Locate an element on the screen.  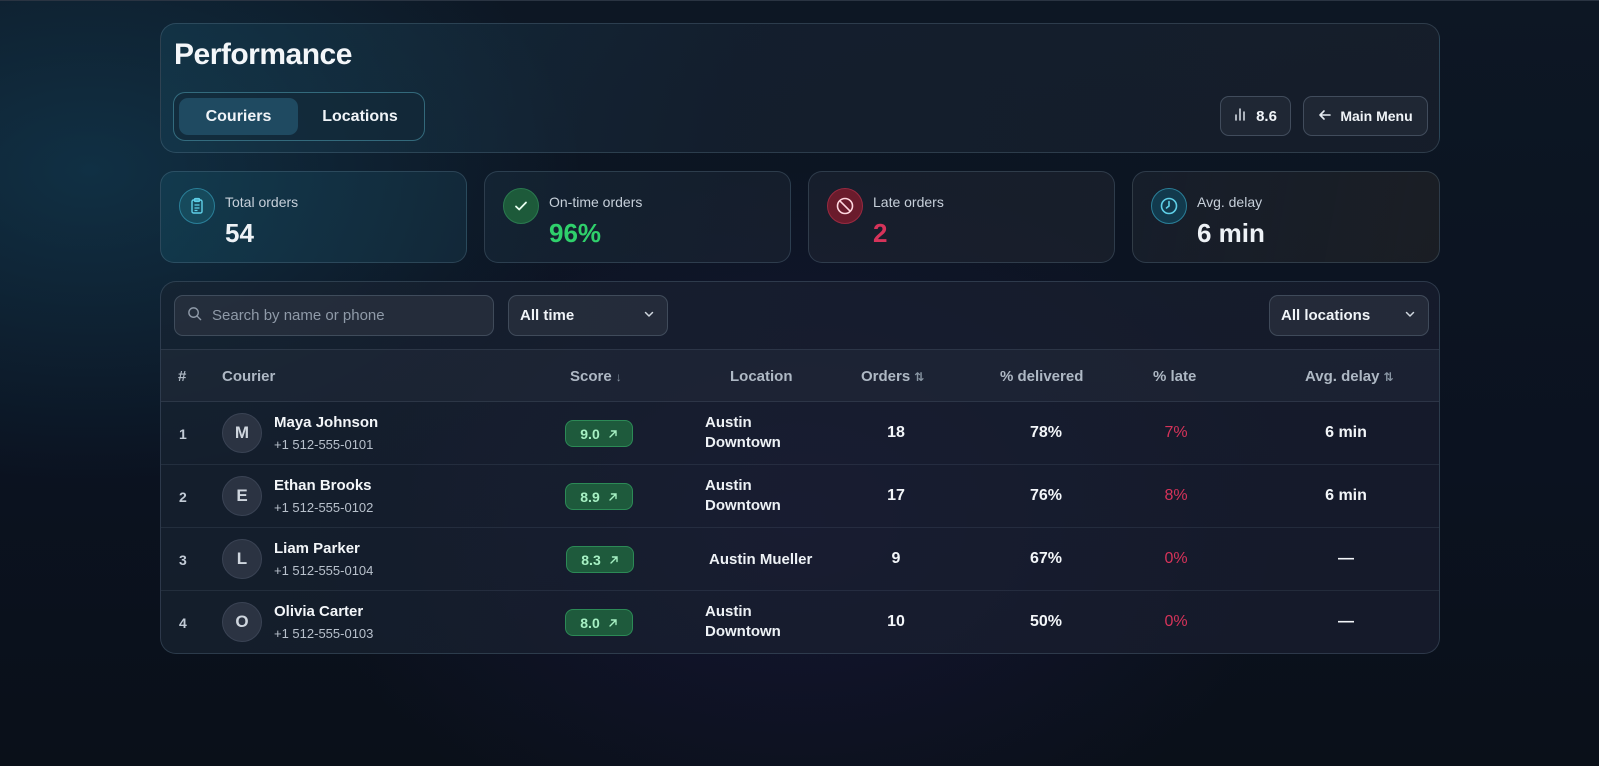
score-badge: 8.9 is located at coordinates (599, 496).